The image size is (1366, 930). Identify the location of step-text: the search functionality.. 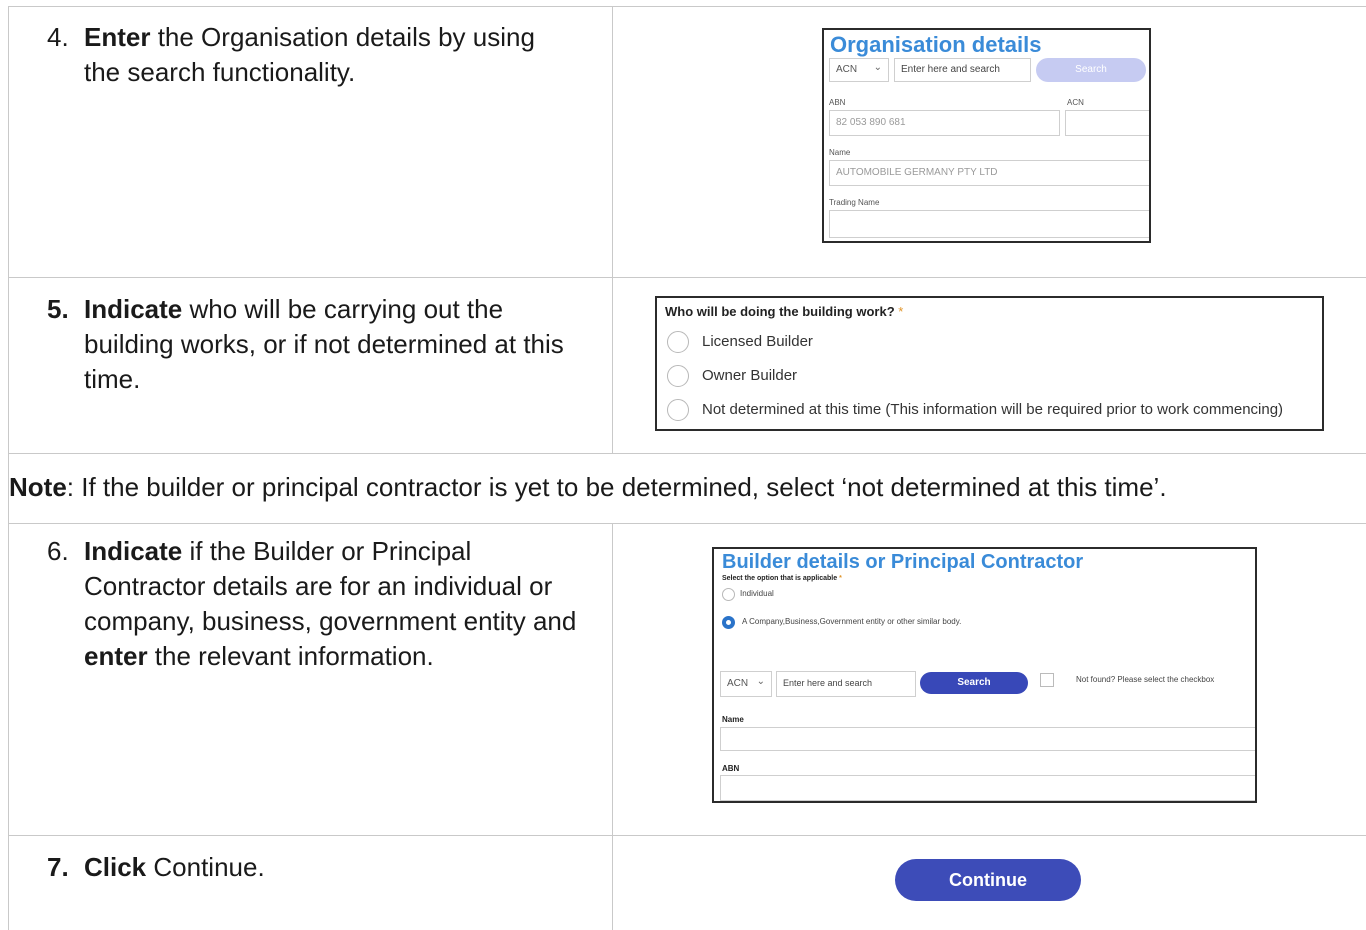
(220, 72).